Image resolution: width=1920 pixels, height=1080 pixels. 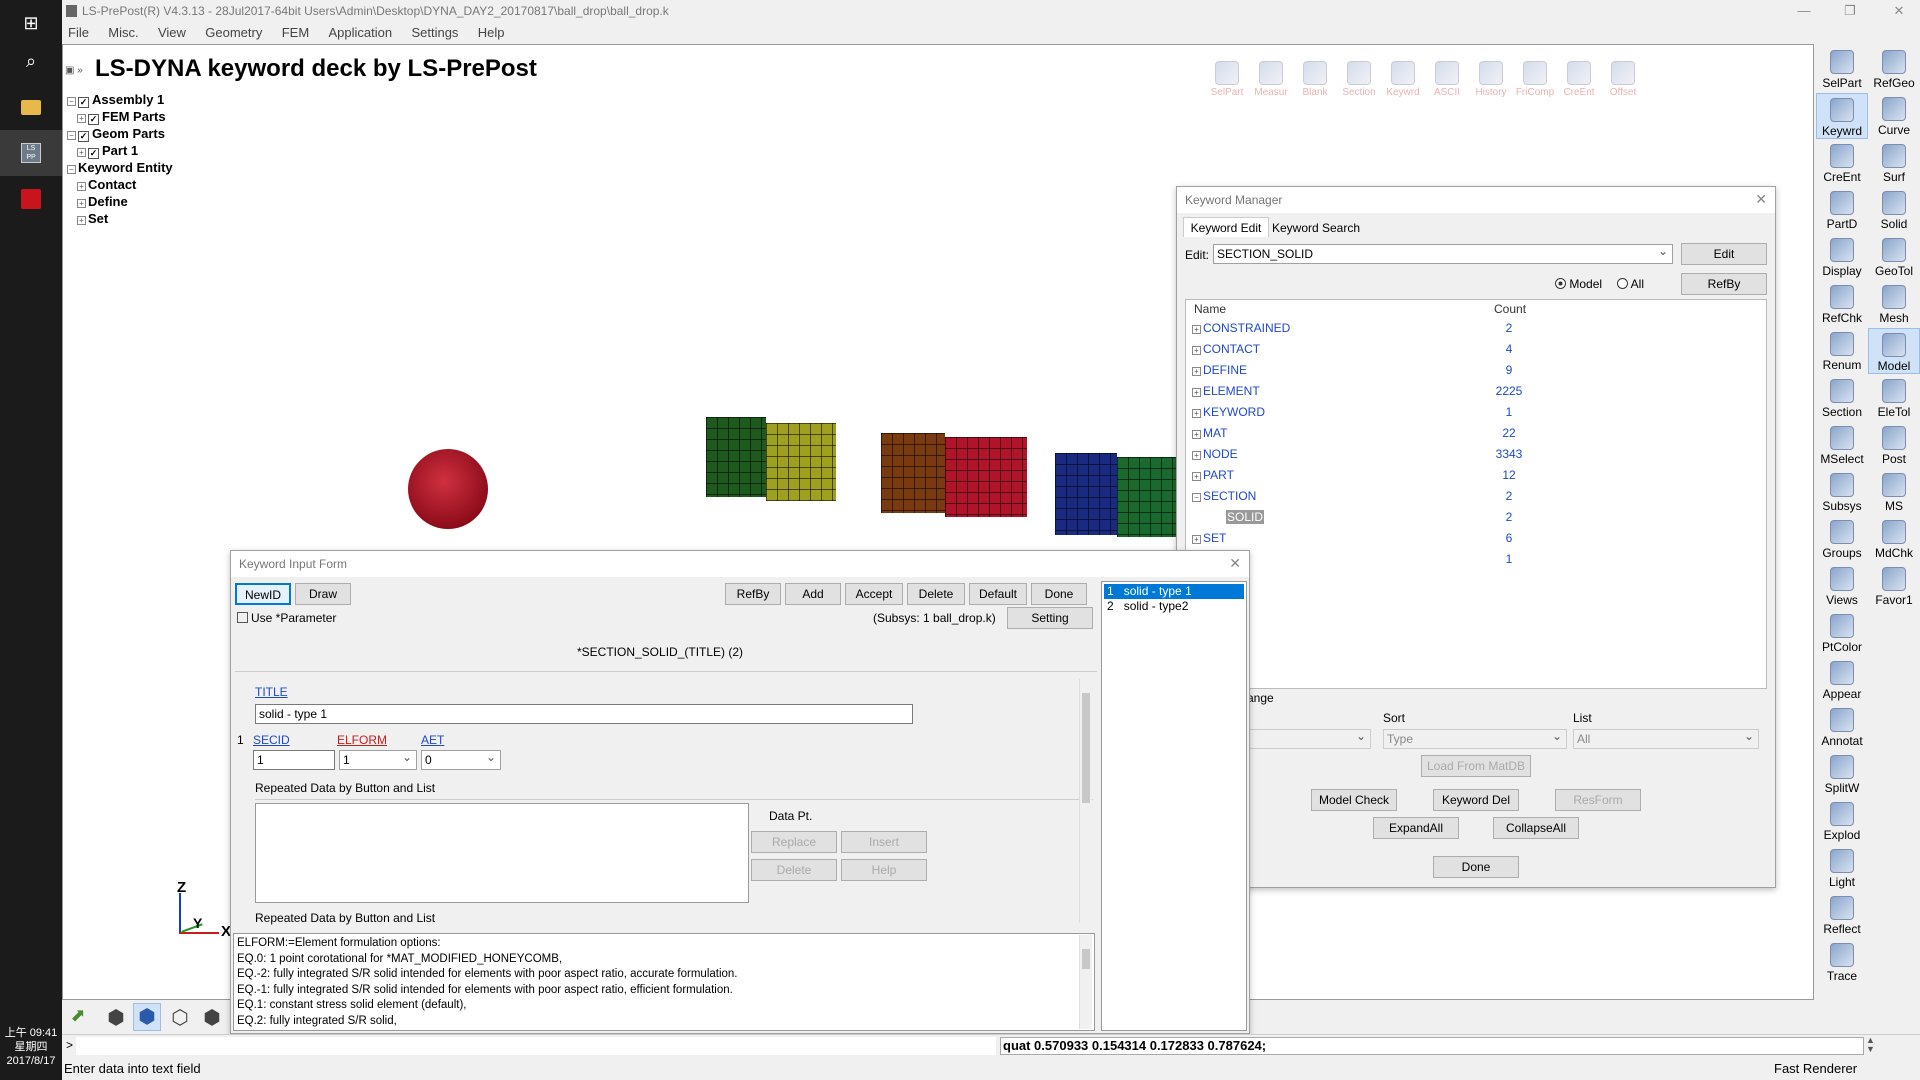 What do you see at coordinates (31, 107) in the screenshot?
I see `file-explorer-icon` at bounding box center [31, 107].